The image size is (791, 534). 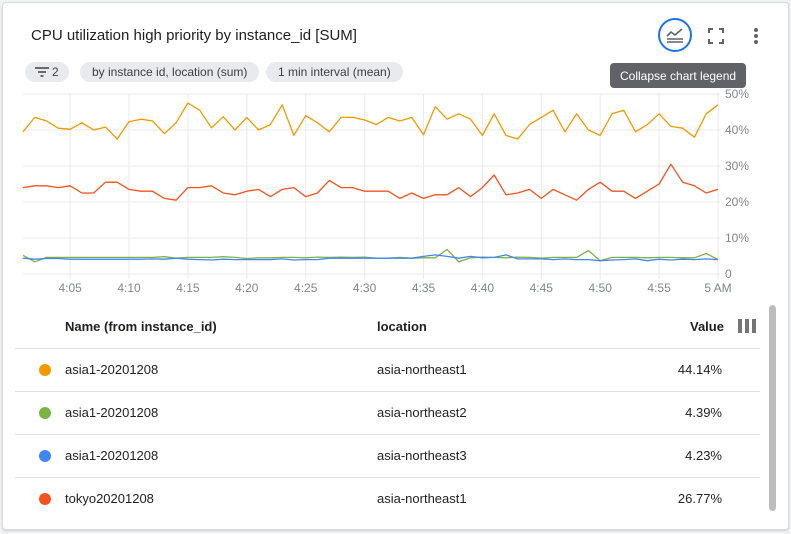 I want to click on row-value: 26.77%, so click(x=699, y=498).